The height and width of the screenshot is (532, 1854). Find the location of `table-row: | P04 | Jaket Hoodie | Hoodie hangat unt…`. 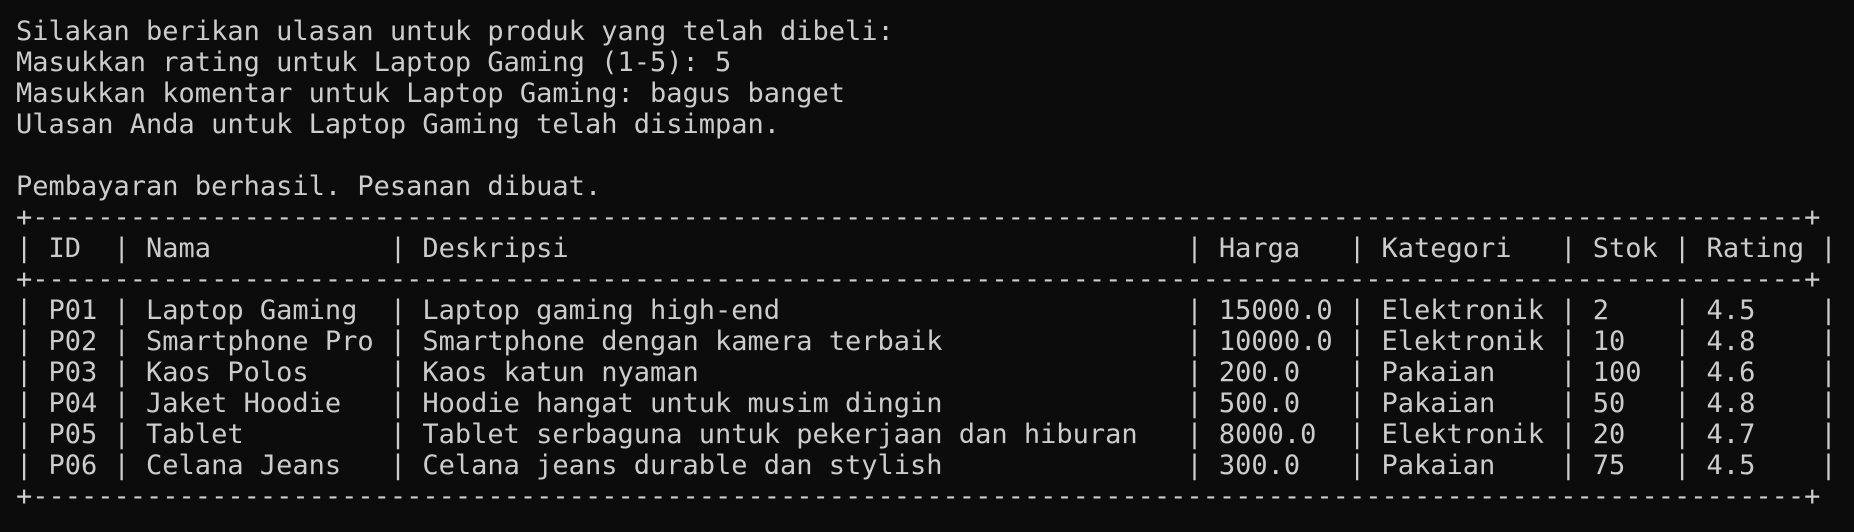

table-row: | P04 | Jaket Hoodie | Hoodie hangat unt… is located at coordinates (926, 403).